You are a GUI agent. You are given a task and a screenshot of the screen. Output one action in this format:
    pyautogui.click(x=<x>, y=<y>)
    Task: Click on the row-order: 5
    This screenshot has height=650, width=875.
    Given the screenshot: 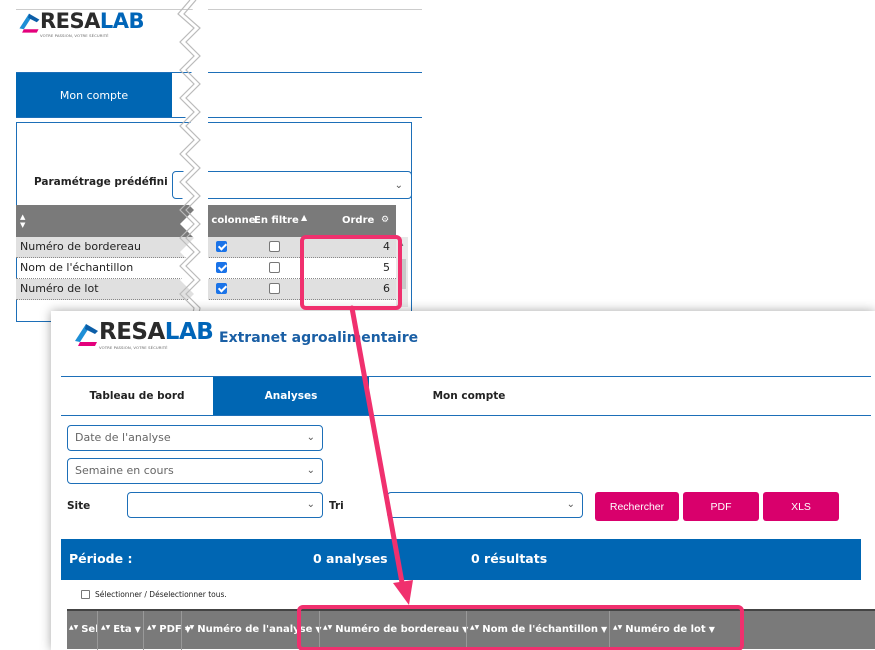 What is the action you would take?
    pyautogui.click(x=386, y=267)
    